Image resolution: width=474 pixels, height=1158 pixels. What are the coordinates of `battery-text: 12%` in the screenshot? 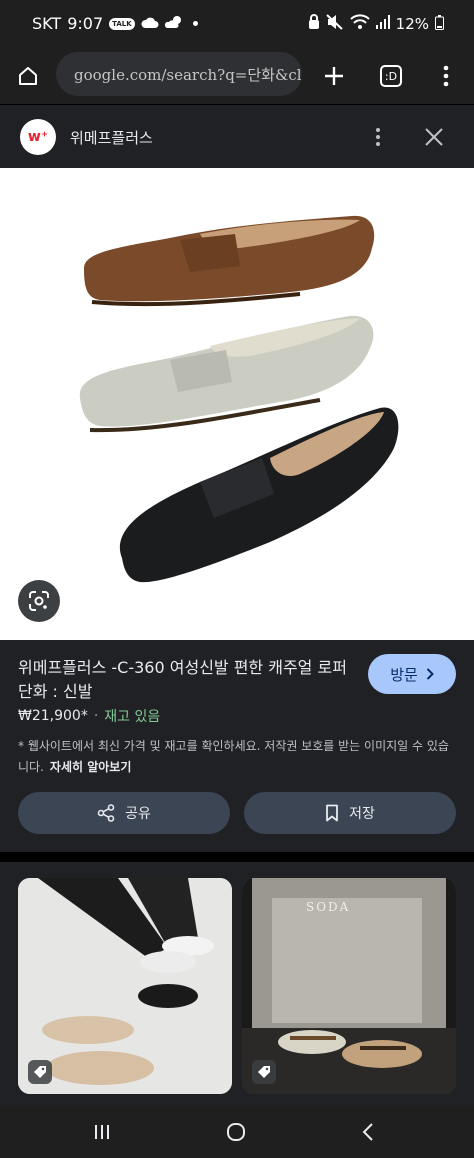 It's located at (412, 24).